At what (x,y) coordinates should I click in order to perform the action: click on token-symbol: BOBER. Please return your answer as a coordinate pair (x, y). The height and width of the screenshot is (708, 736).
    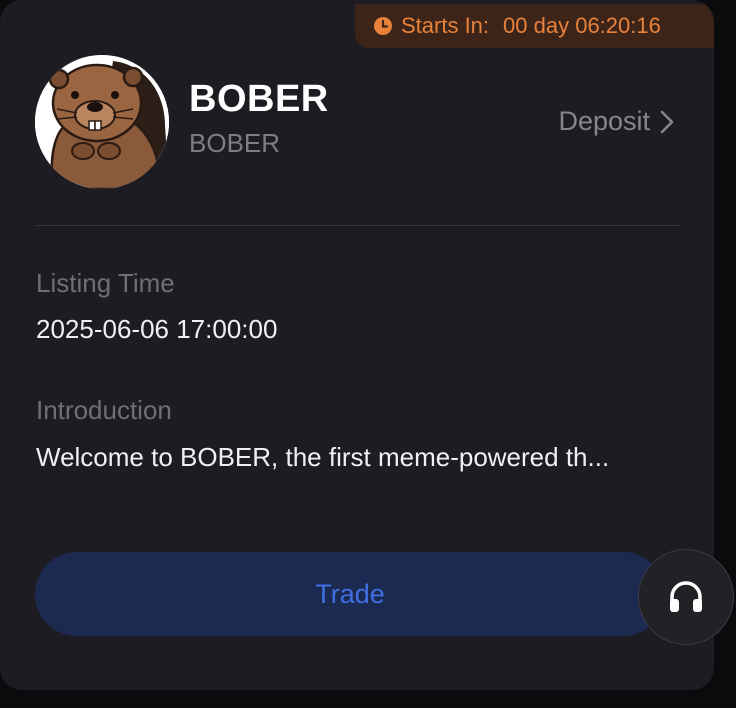
    Looking at the image, I should click on (235, 143).